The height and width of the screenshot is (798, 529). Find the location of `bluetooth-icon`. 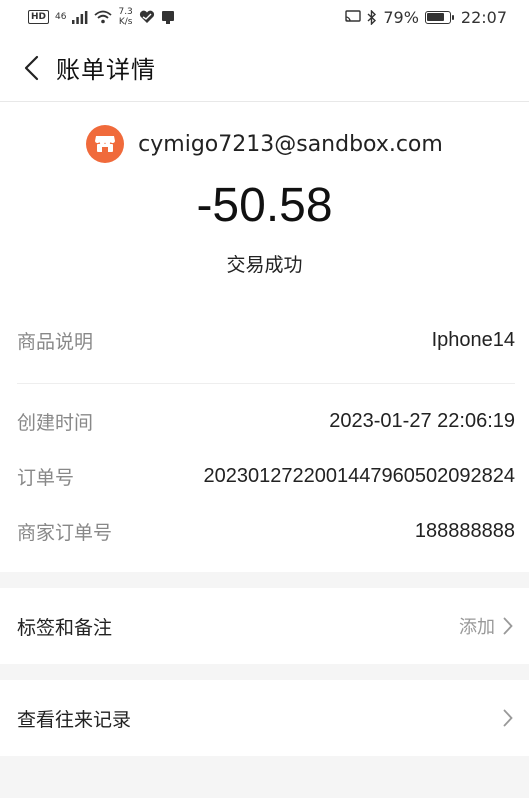

bluetooth-icon is located at coordinates (372, 17).